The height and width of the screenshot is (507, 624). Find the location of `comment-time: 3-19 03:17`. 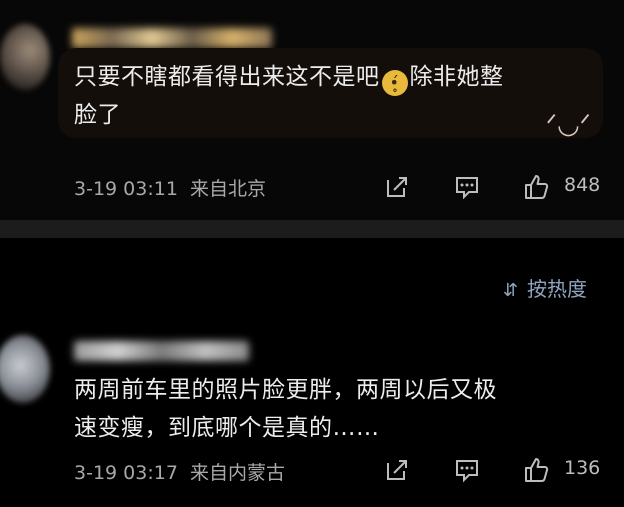

comment-time: 3-19 03:17 is located at coordinates (126, 473).